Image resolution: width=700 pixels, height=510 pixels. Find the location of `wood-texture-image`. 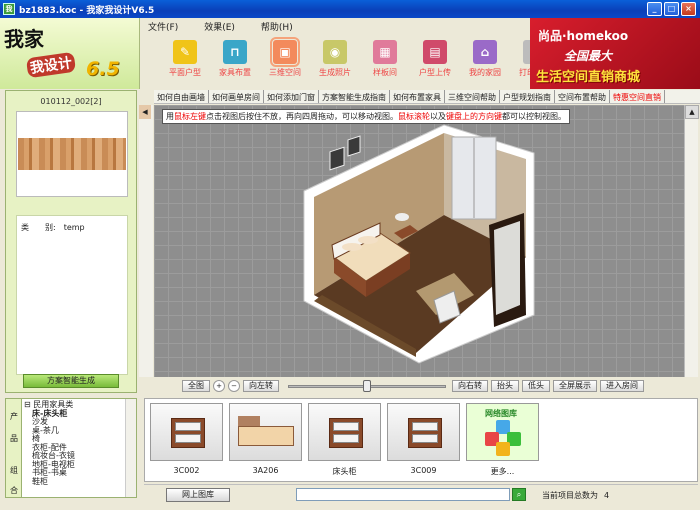

wood-texture-image is located at coordinates (72, 154).